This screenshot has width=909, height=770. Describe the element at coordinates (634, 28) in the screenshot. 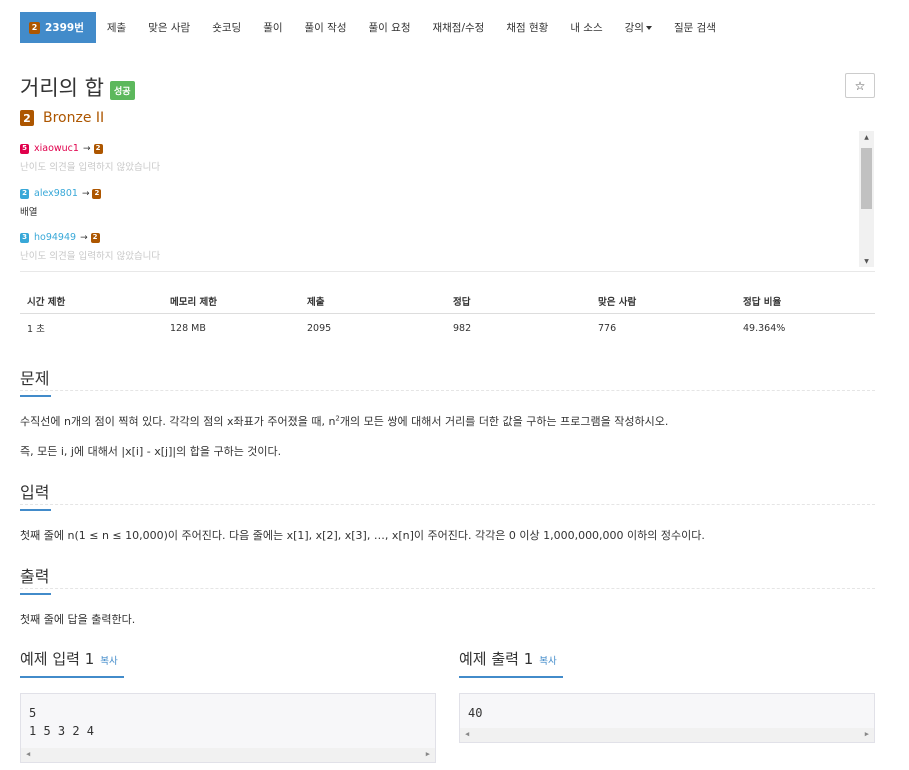

I see `tab-lecture-label: 강의` at that location.